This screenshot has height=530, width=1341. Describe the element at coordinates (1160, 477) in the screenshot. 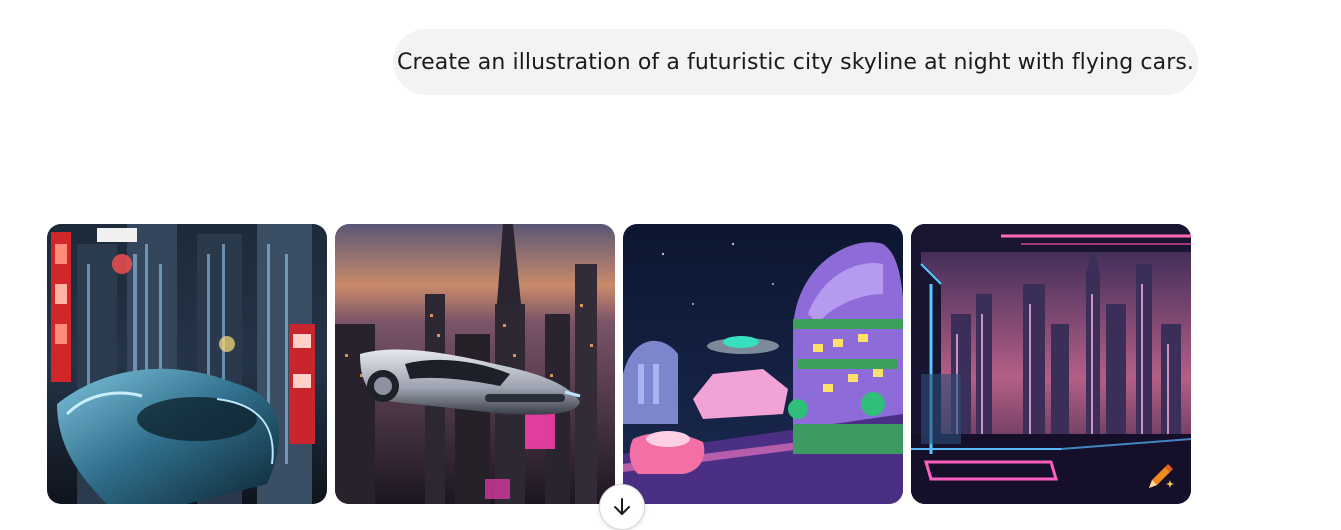

I see `pencil-sparkle-icon` at that location.